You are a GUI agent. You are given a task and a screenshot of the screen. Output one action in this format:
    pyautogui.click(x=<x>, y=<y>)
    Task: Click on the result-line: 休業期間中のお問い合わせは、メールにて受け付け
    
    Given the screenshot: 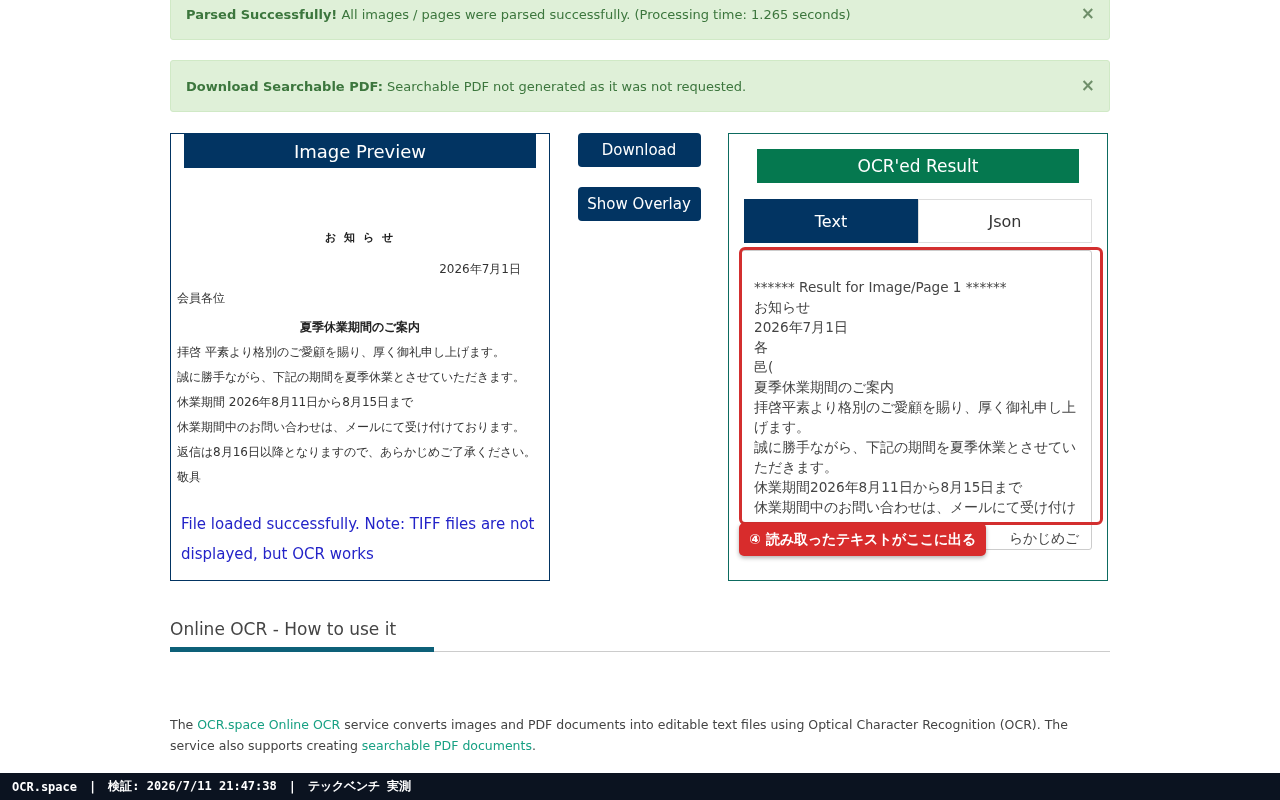 What is the action you would take?
    pyautogui.click(x=915, y=507)
    